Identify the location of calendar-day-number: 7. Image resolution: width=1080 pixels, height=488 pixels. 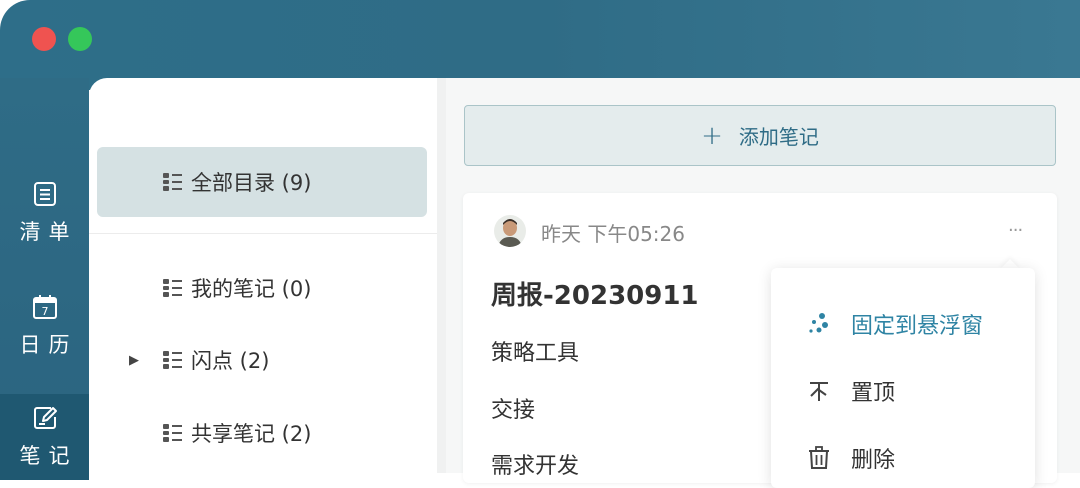
(44, 311).